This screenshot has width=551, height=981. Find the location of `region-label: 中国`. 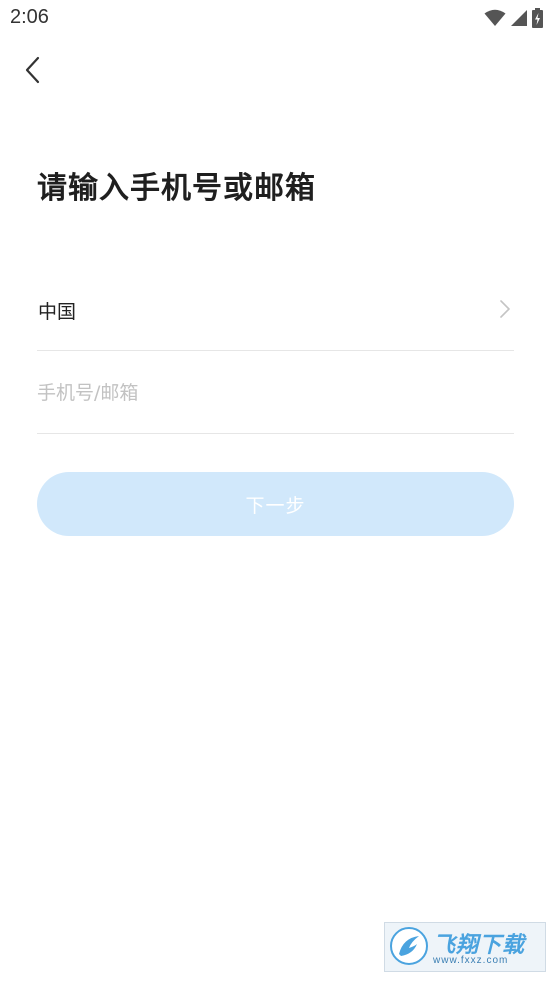

region-label: 中国 is located at coordinates (57, 312).